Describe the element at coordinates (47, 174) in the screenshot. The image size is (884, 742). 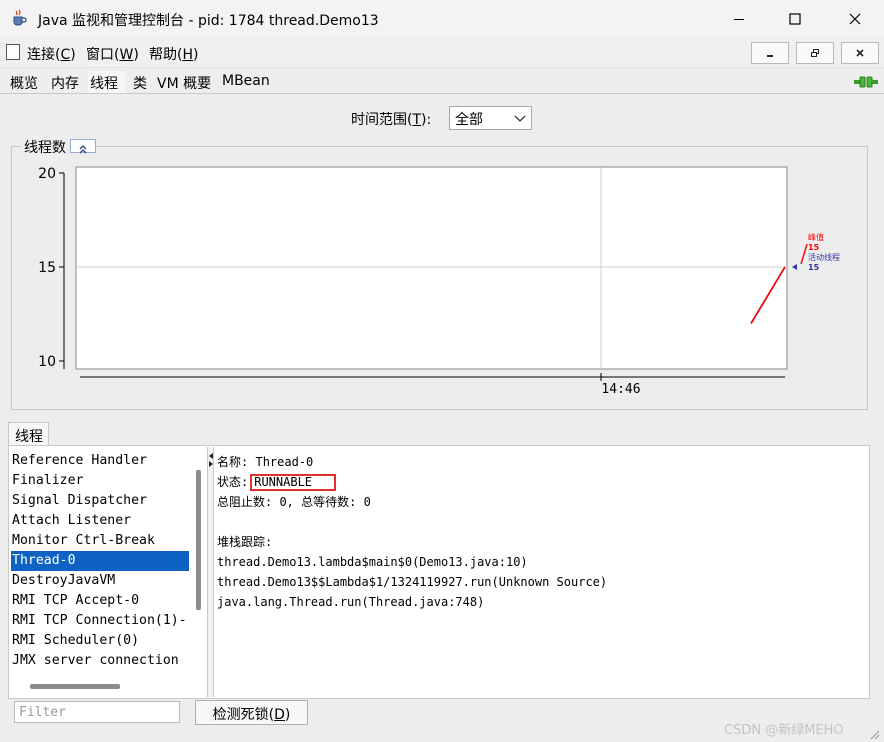
I see `y-tick-label: 20` at that location.